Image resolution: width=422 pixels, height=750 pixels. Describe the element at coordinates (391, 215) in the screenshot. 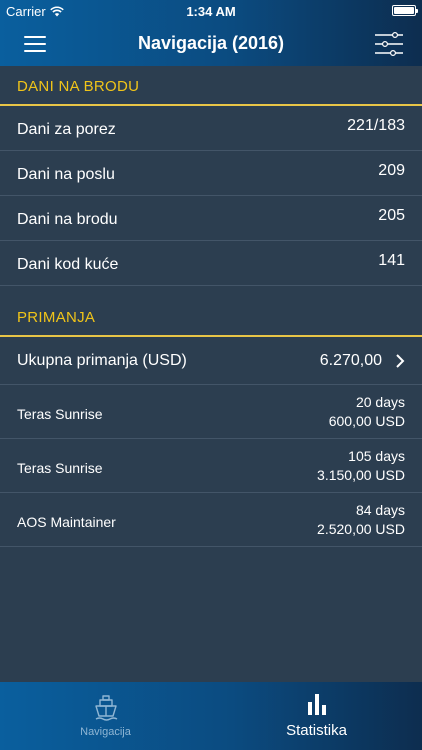

I see `row-value: 205` at that location.